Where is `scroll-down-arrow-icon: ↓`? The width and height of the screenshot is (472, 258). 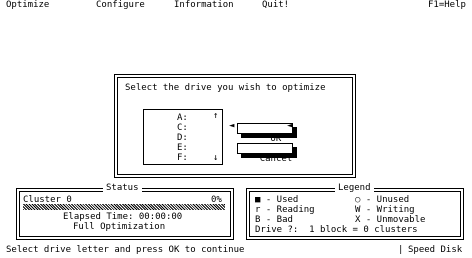
scroll-down-arrow-icon: ↓ is located at coordinates (215, 158).